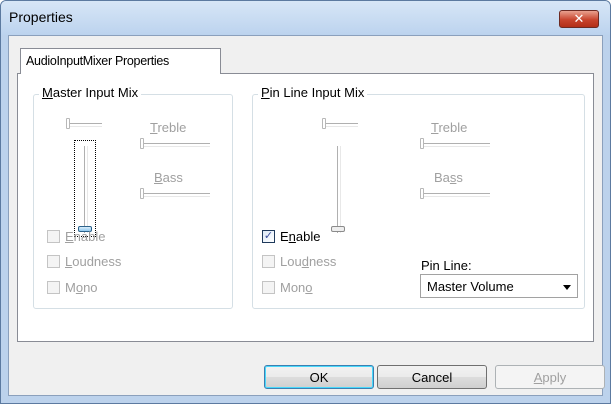 The height and width of the screenshot is (404, 611). Describe the element at coordinates (268, 261) in the screenshot. I see `pin-loudness-box` at that location.